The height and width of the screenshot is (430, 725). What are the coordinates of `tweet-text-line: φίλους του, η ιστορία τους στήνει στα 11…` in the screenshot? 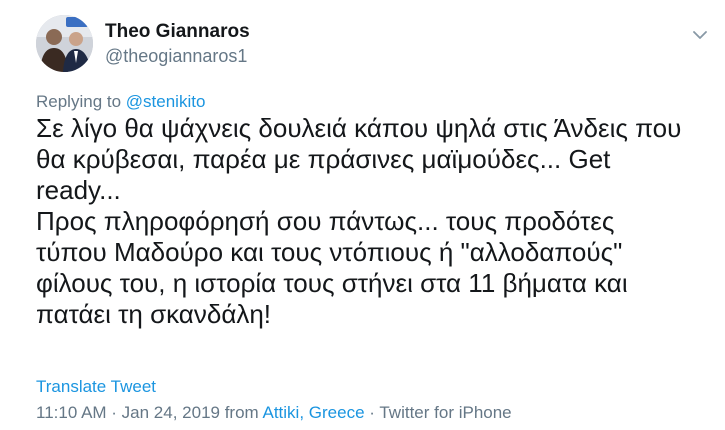 It's located at (332, 283).